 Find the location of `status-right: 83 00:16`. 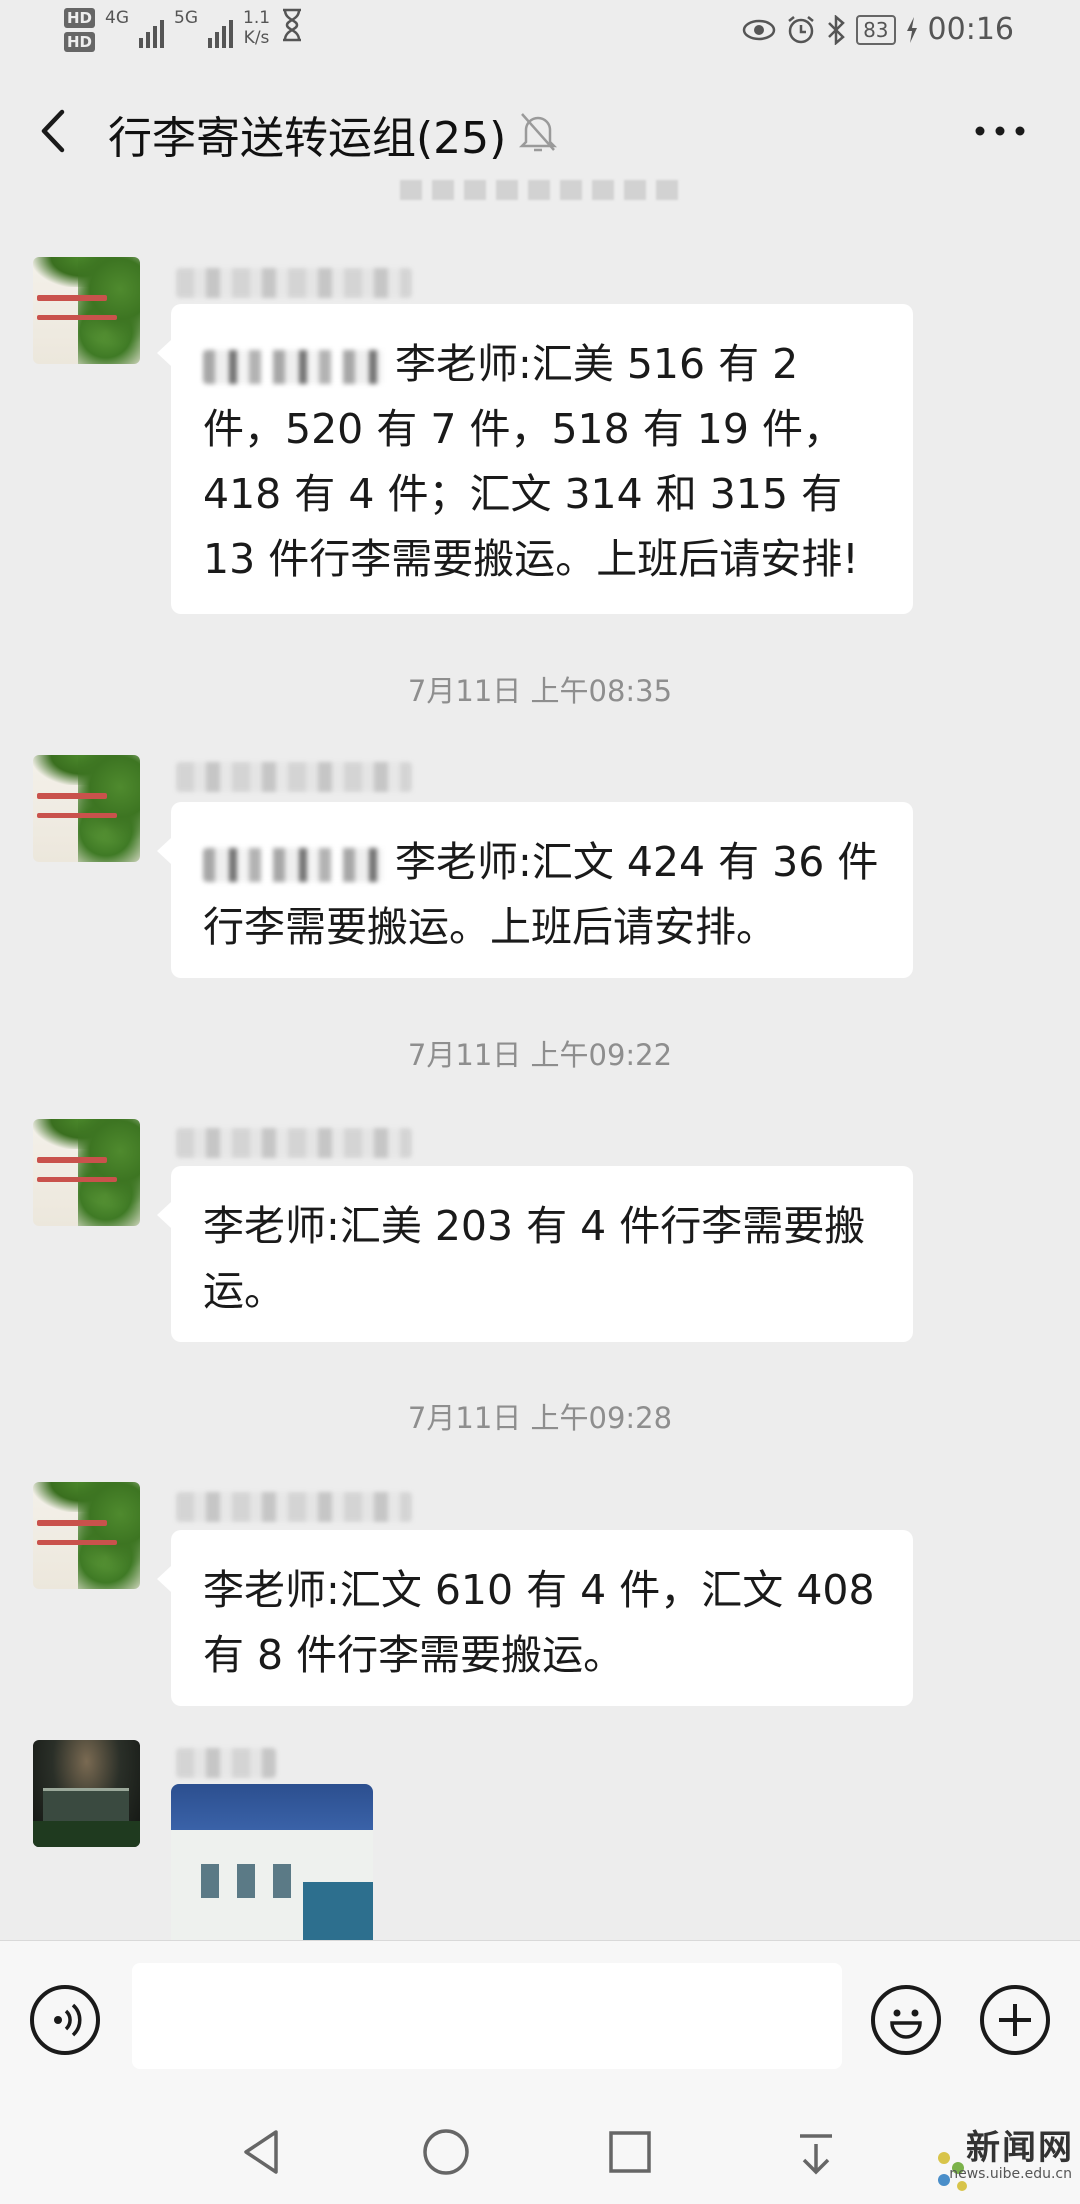

status-right: 83 00:16 is located at coordinates (878, 29).